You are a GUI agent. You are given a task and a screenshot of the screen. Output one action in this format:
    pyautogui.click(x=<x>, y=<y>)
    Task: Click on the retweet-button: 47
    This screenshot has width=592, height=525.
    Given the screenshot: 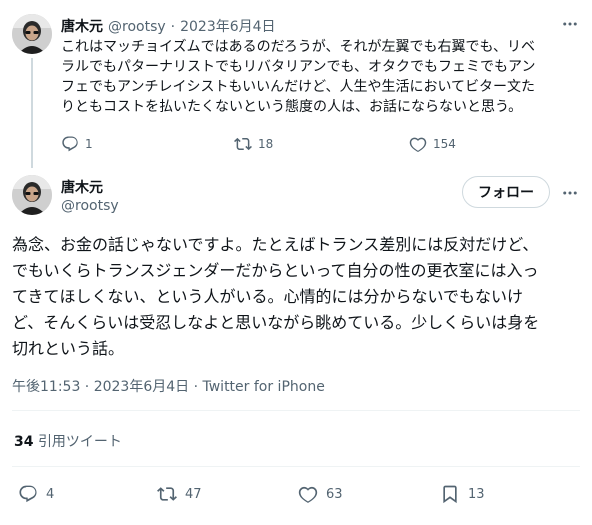 What is the action you would take?
    pyautogui.click(x=179, y=494)
    